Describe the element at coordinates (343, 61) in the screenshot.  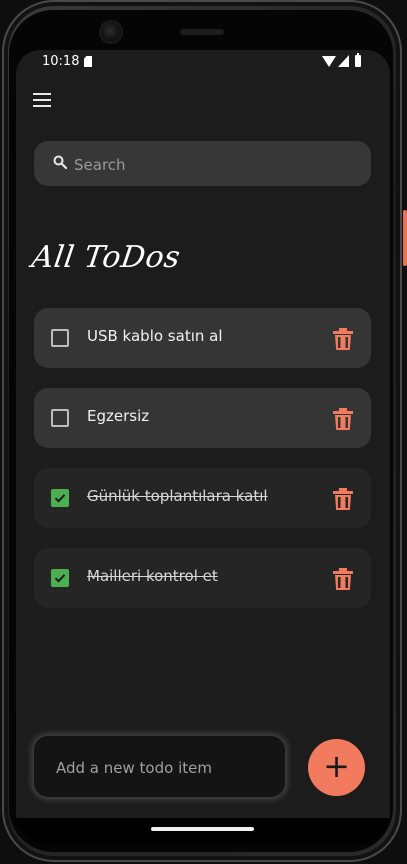
I see `cell-signal-icon` at that location.